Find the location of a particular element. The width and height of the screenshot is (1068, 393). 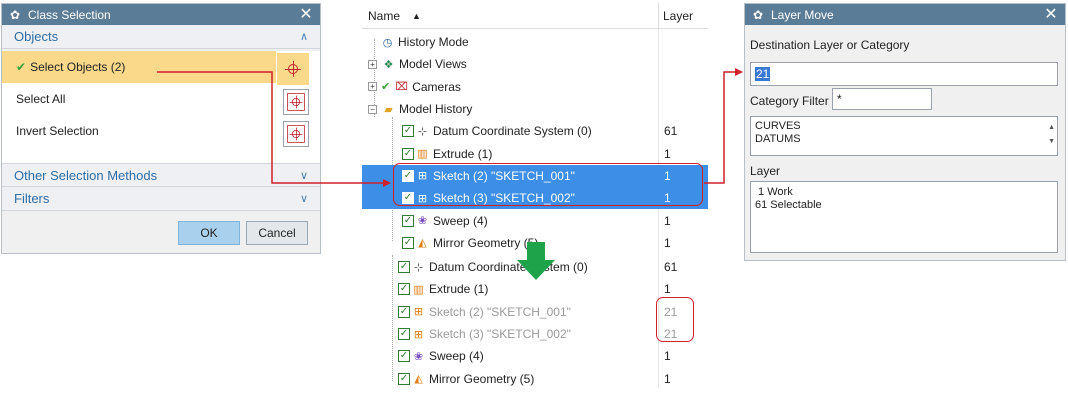

down-arrow-icon is located at coordinates (536, 261).